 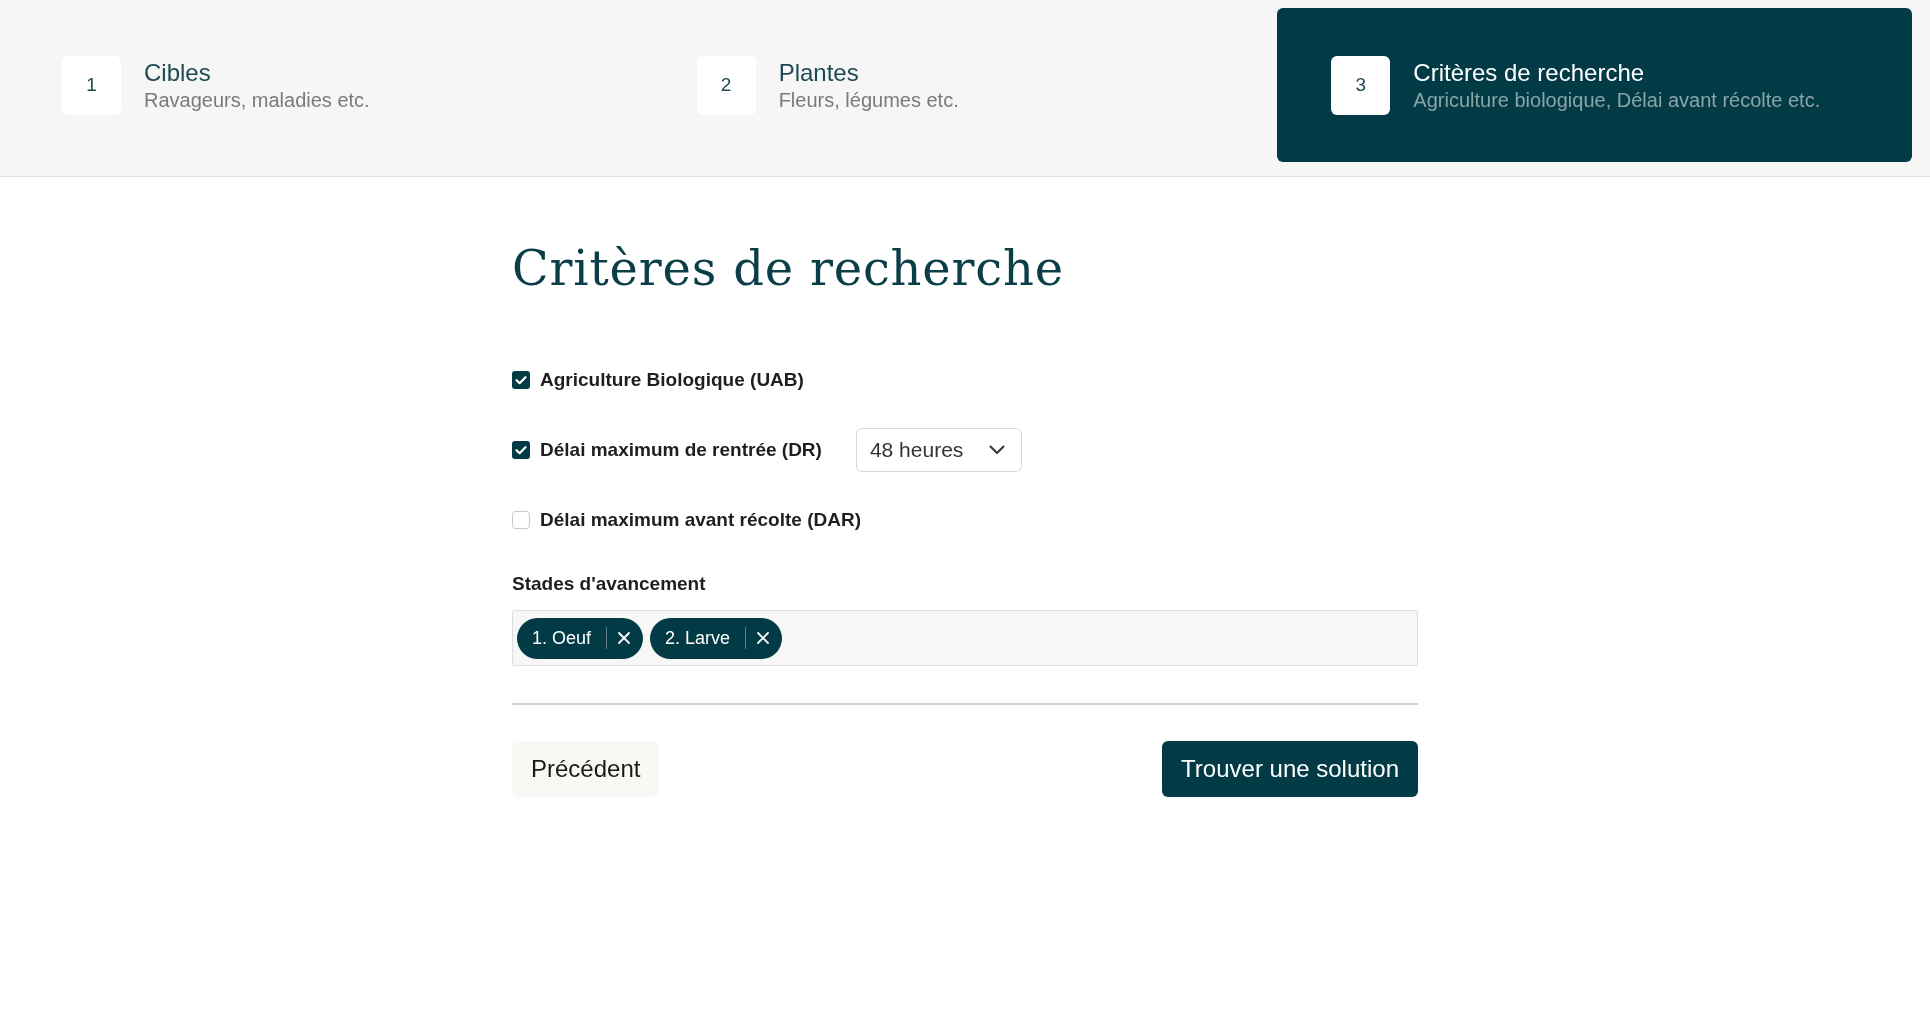 What do you see at coordinates (1361, 85) in the screenshot?
I see `step-number: 3` at bounding box center [1361, 85].